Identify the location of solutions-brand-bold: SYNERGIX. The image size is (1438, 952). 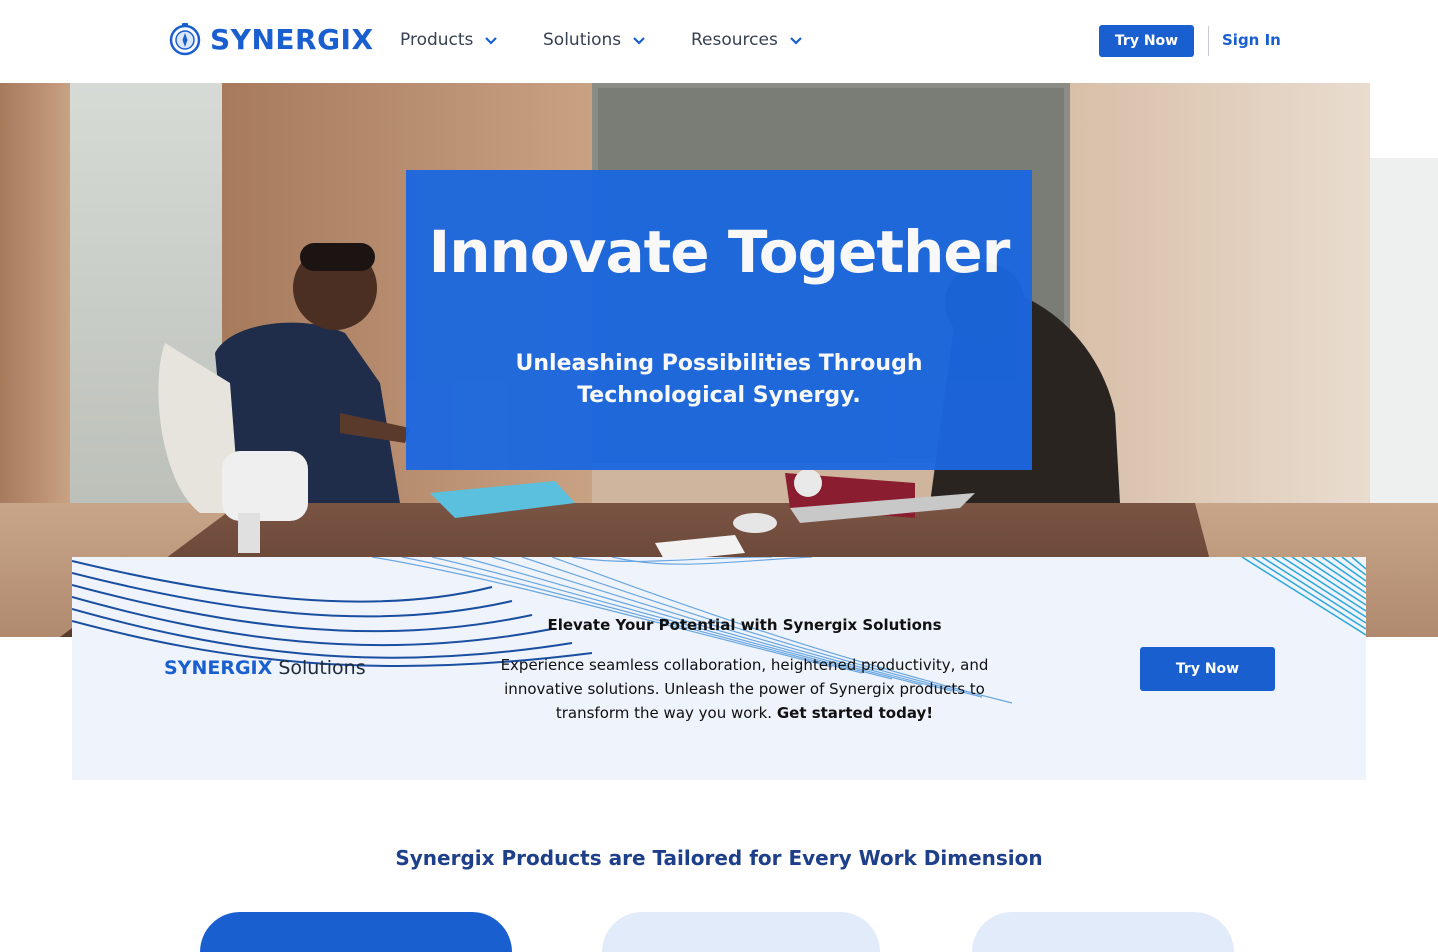
(218, 668).